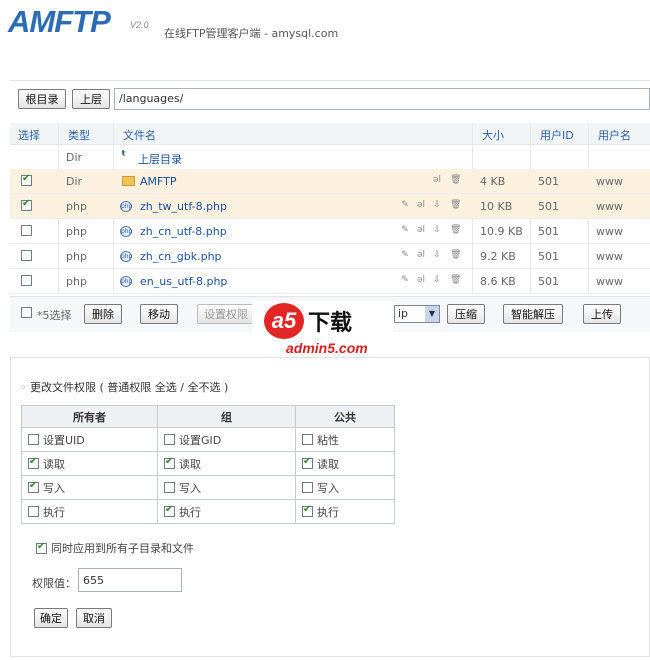  What do you see at coordinates (328, 440) in the screenshot?
I see `perm-label: 粘性` at bounding box center [328, 440].